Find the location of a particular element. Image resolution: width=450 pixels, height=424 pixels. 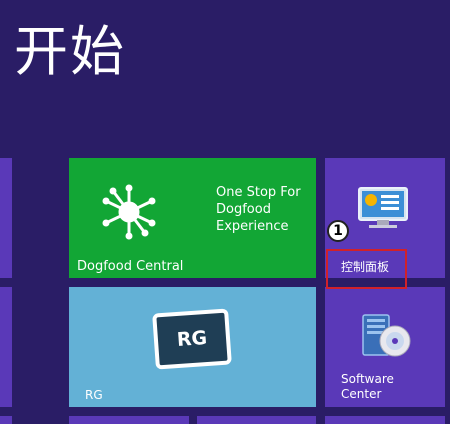

software-center-icon is located at coordinates (386, 335).